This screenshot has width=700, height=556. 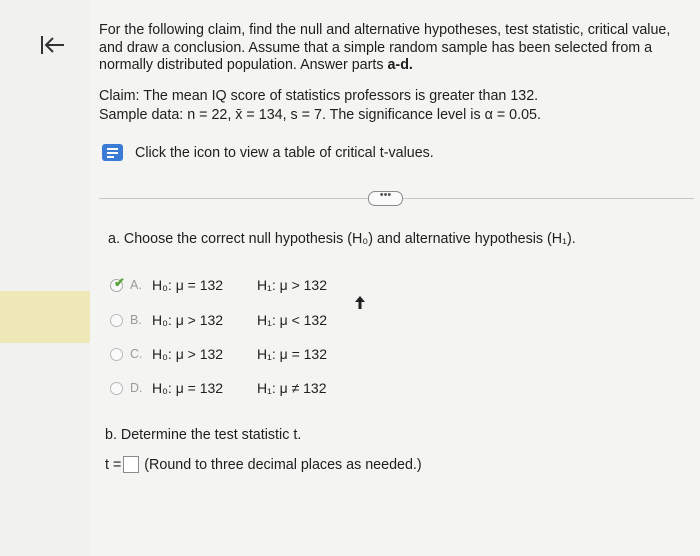 What do you see at coordinates (292, 285) in the screenshot?
I see `alternative-hypothesis: H₁: μ > 132` at bounding box center [292, 285].